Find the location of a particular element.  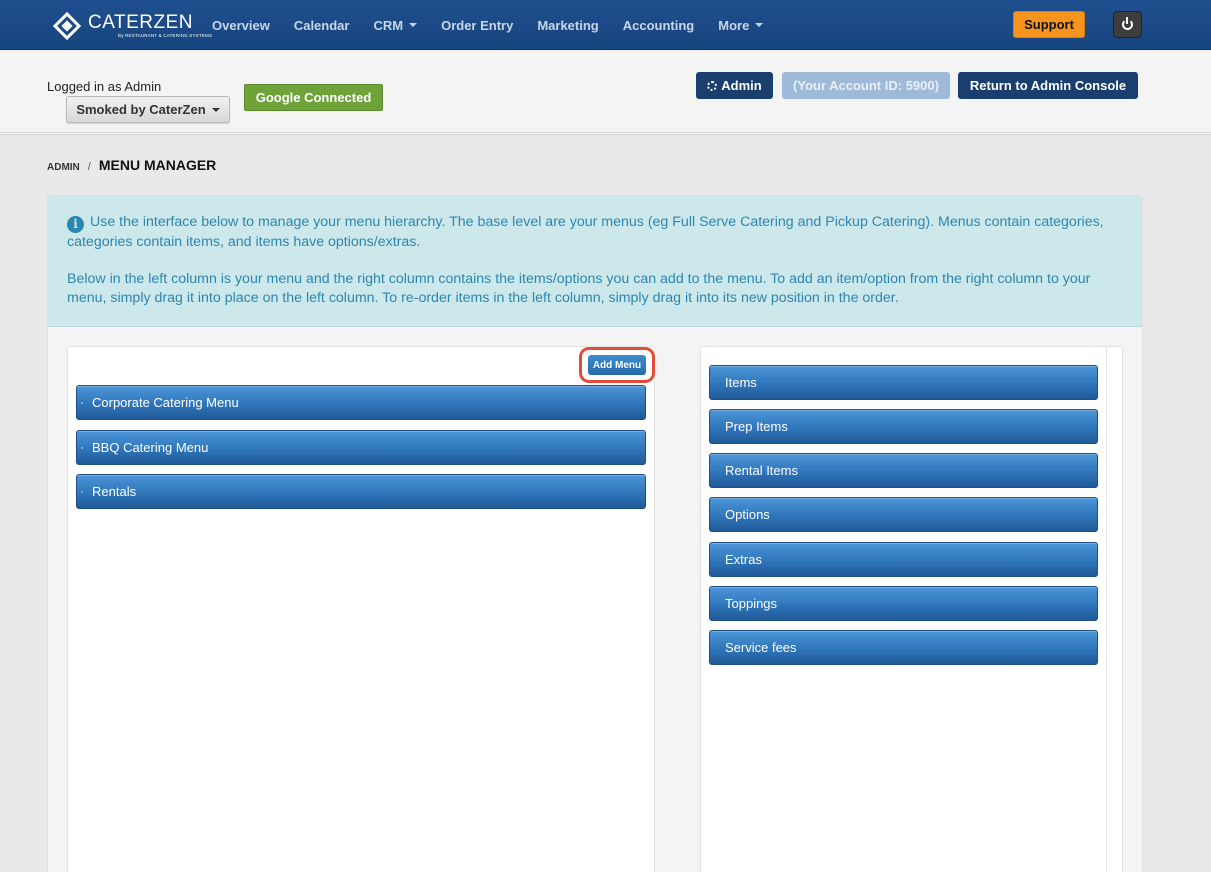

page-title: MENU MANAGER is located at coordinates (157, 165).